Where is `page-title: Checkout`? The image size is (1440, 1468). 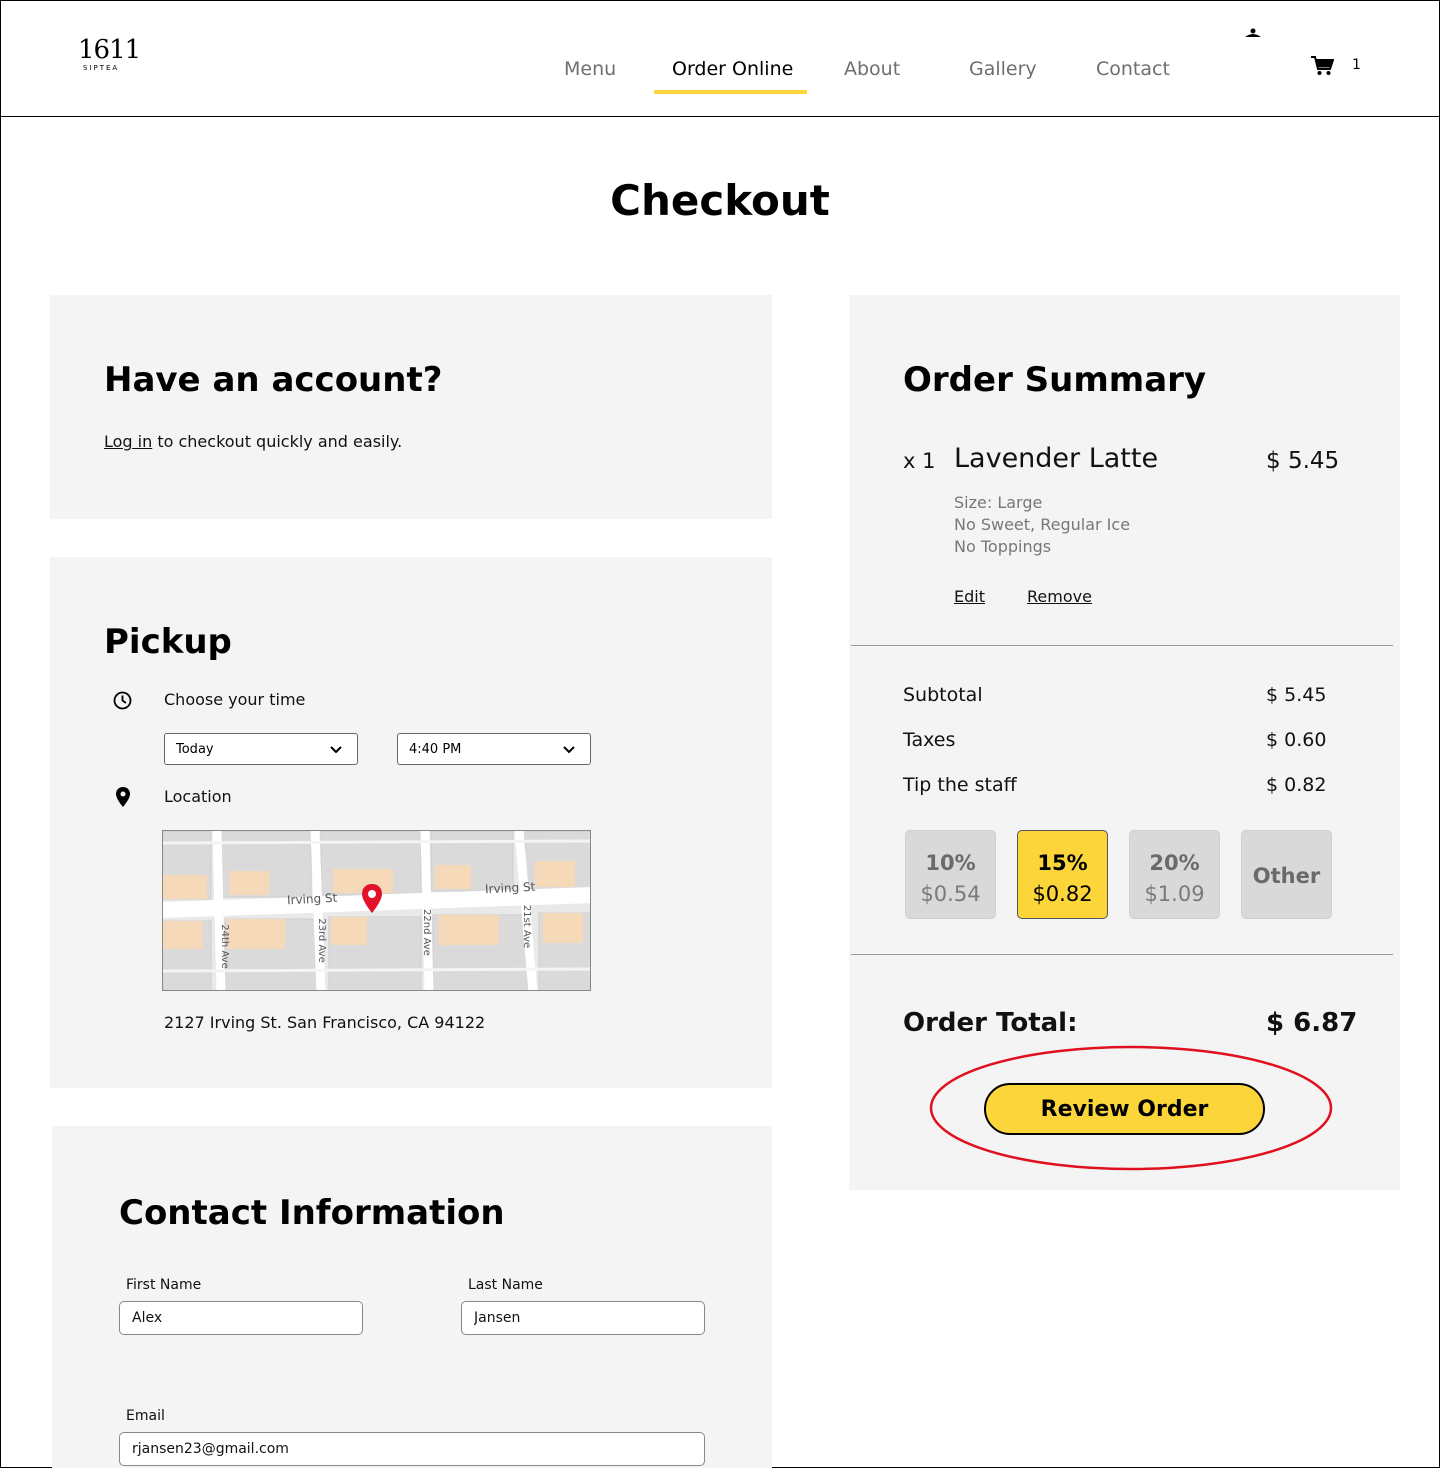
page-title: Checkout is located at coordinates (720, 200).